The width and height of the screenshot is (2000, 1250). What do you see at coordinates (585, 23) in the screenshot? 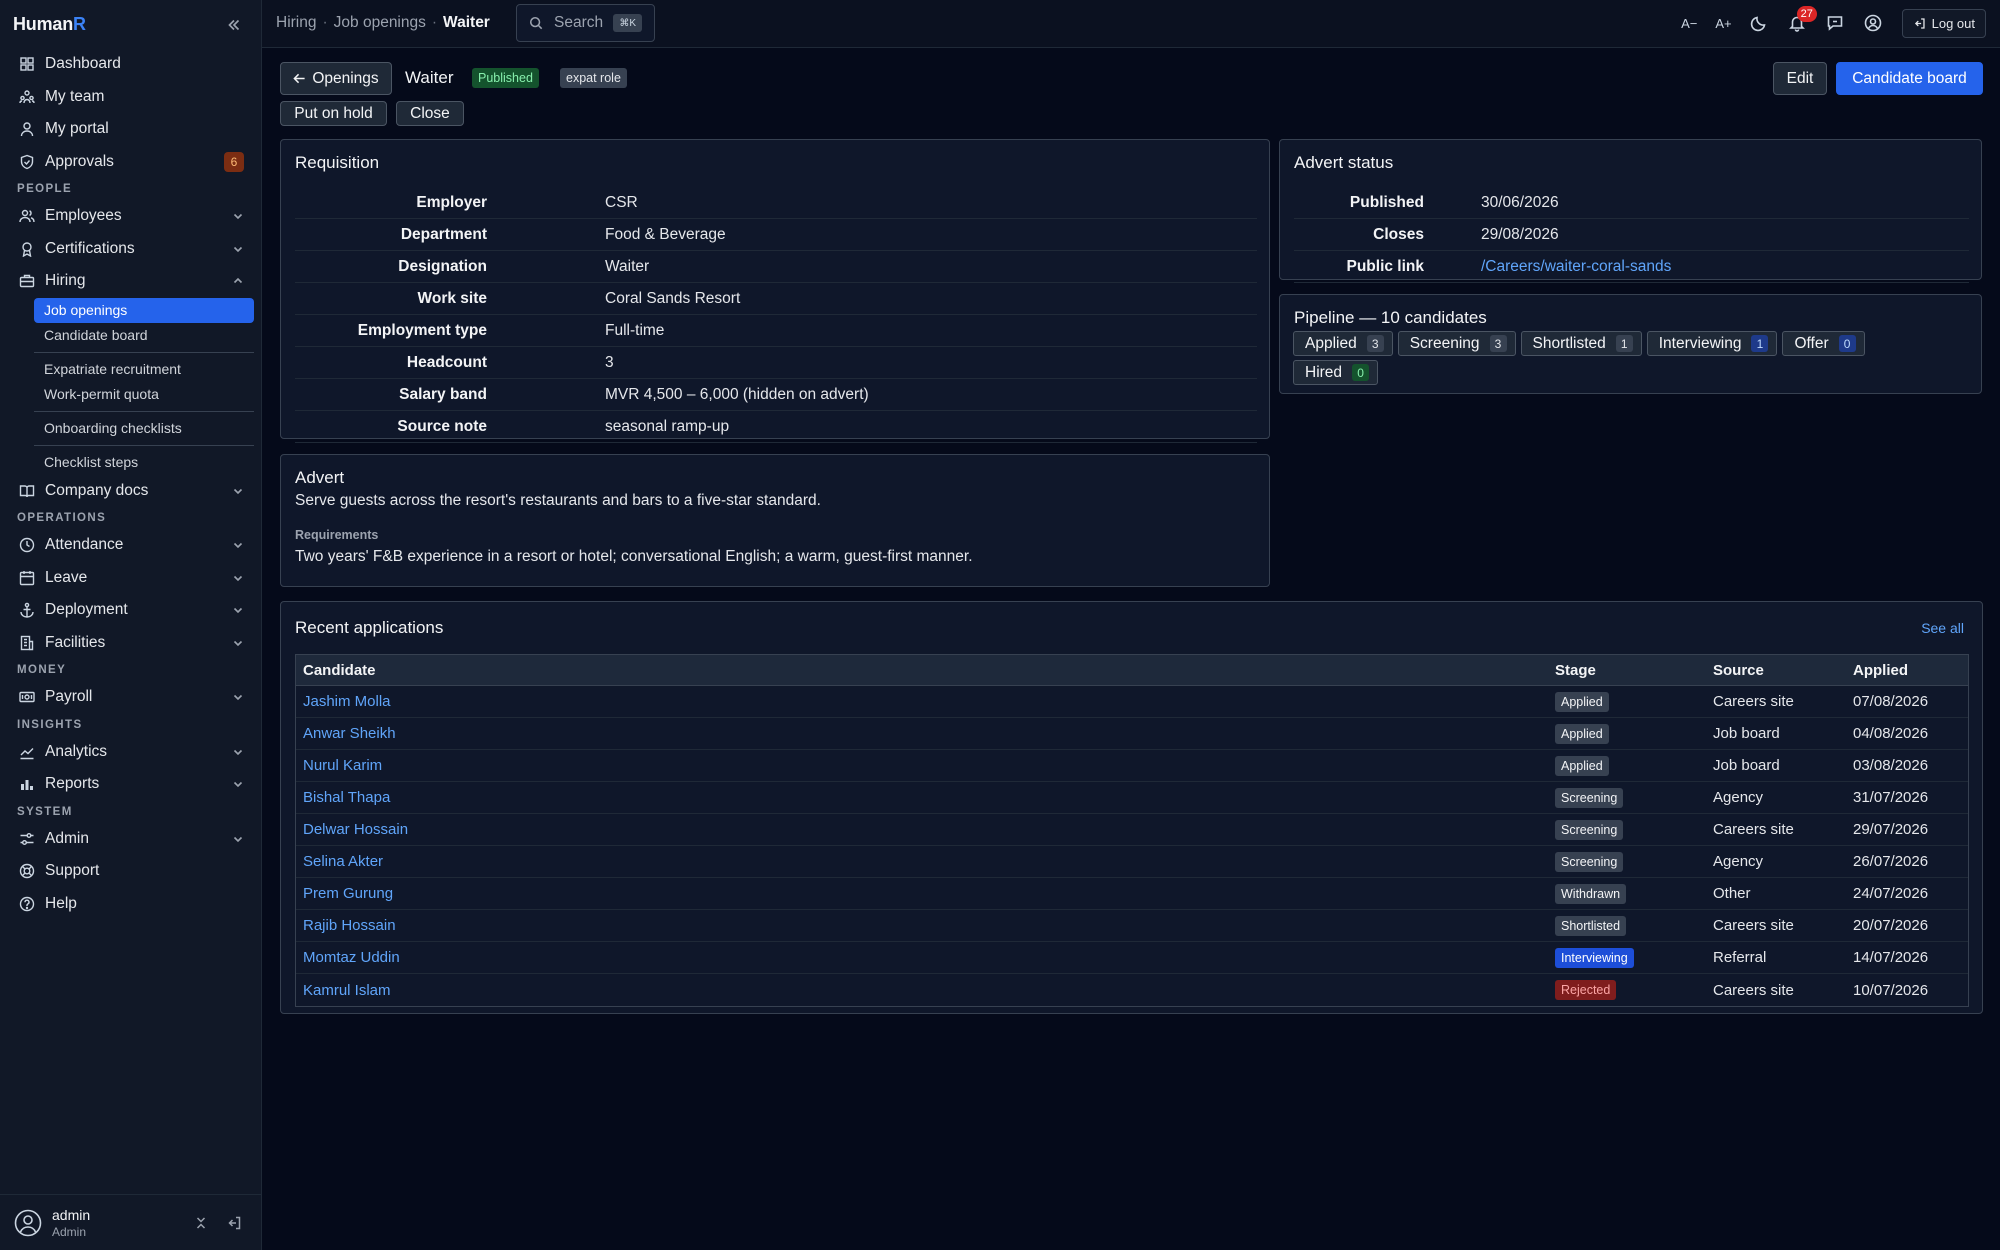
I see `search-button: Search ⌘K` at bounding box center [585, 23].